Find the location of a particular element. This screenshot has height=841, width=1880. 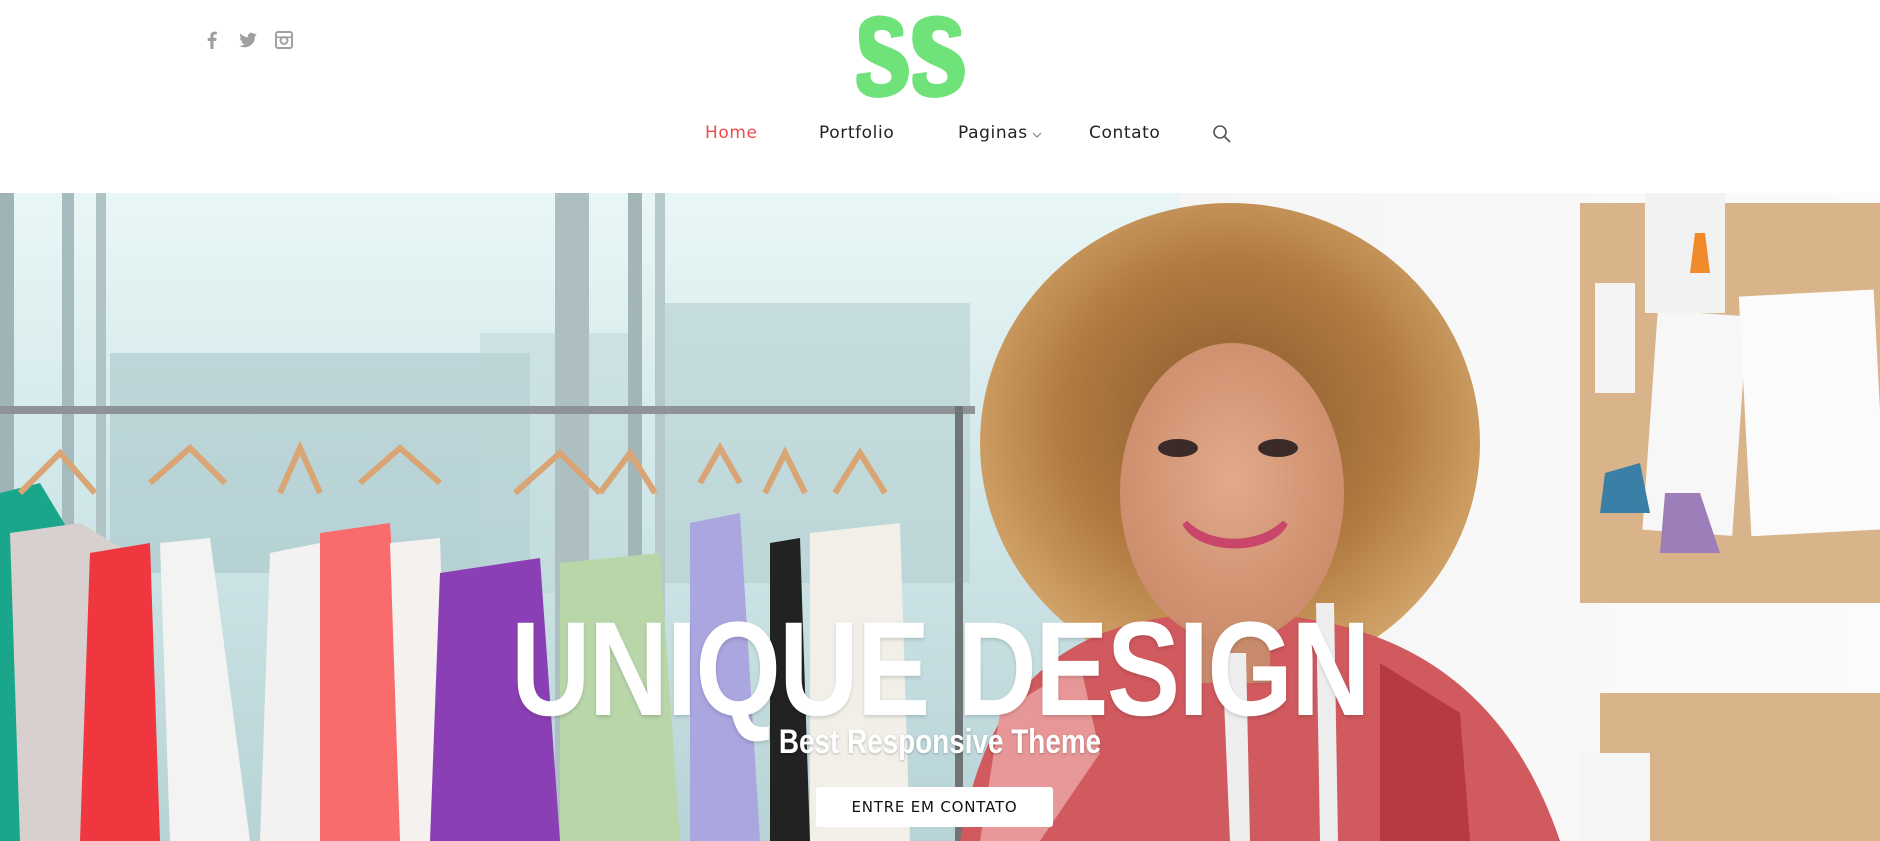

chevron-down-icon is located at coordinates (1037, 135).